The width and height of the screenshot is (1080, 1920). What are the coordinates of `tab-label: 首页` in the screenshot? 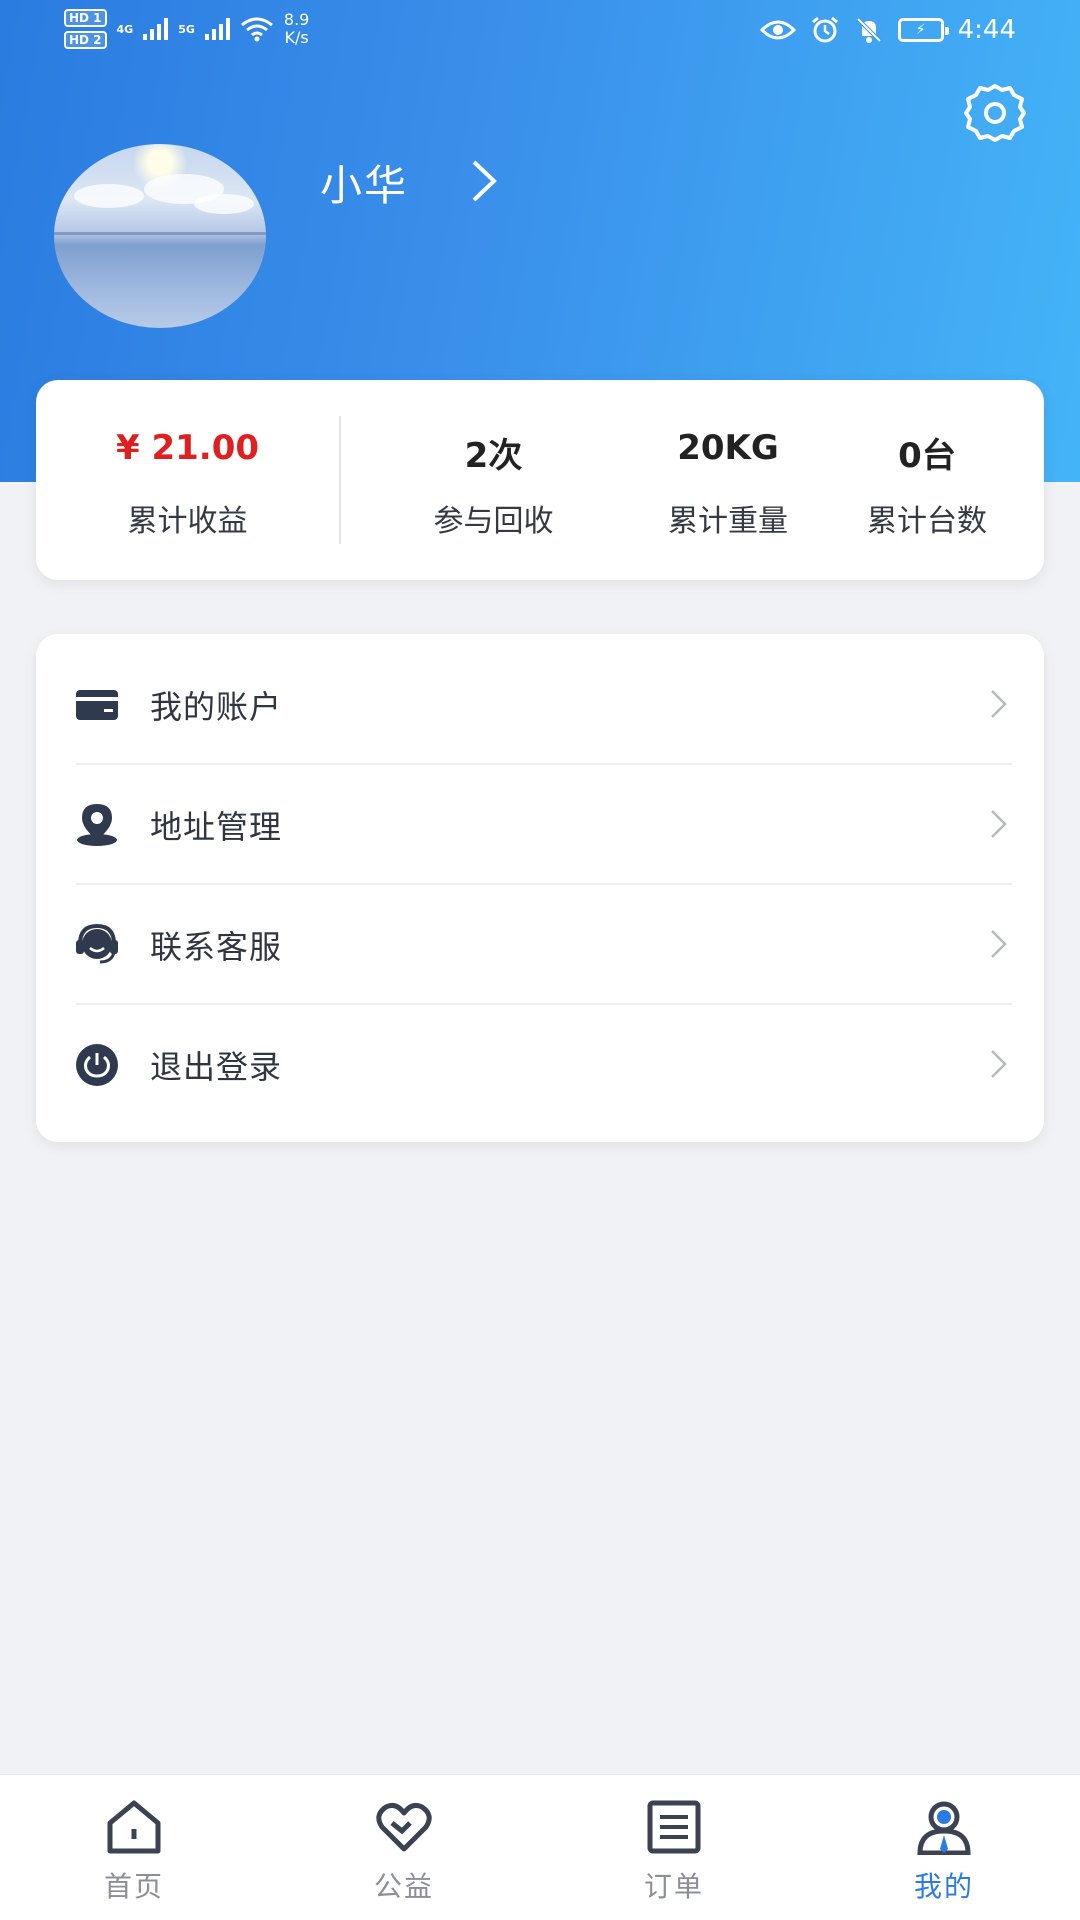 It's located at (133, 1886).